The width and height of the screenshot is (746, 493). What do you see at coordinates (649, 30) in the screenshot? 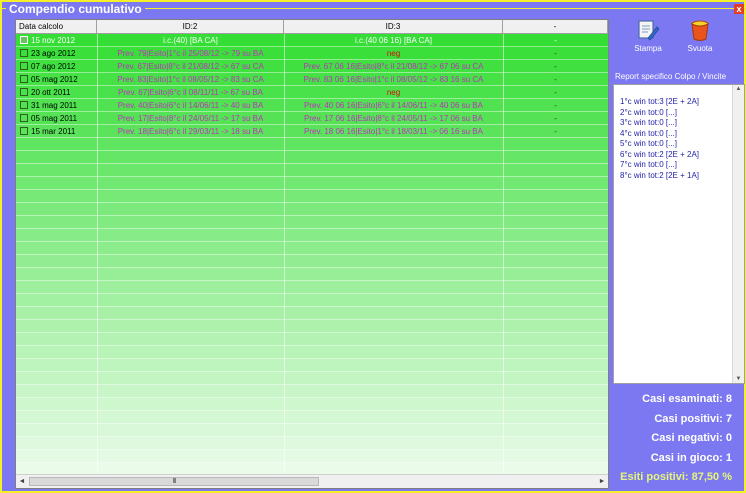
I see `print-icon` at bounding box center [649, 30].